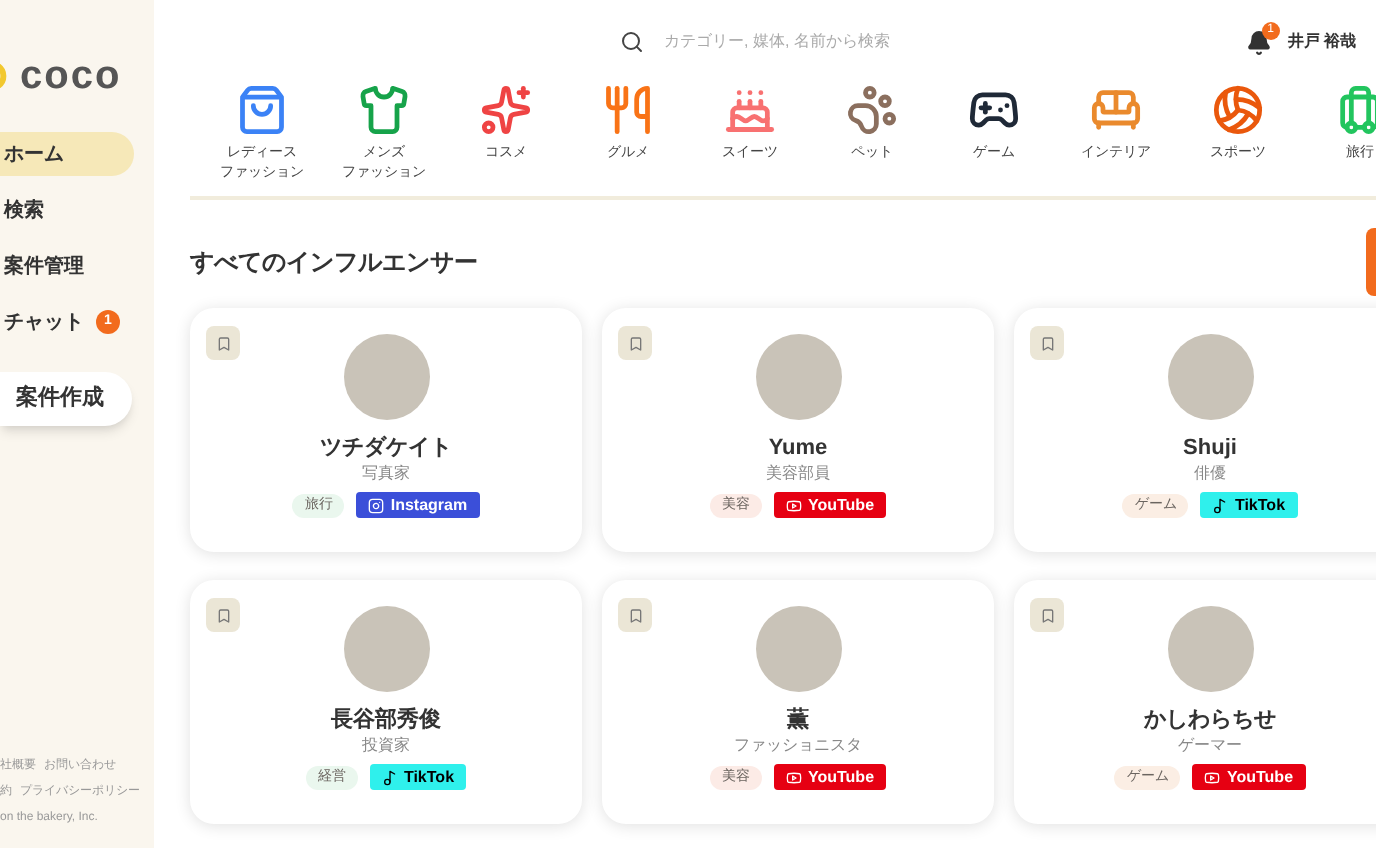 The height and width of the screenshot is (848, 1376). What do you see at coordinates (386, 746) in the screenshot?
I see `influencer-role: 投資家` at bounding box center [386, 746].